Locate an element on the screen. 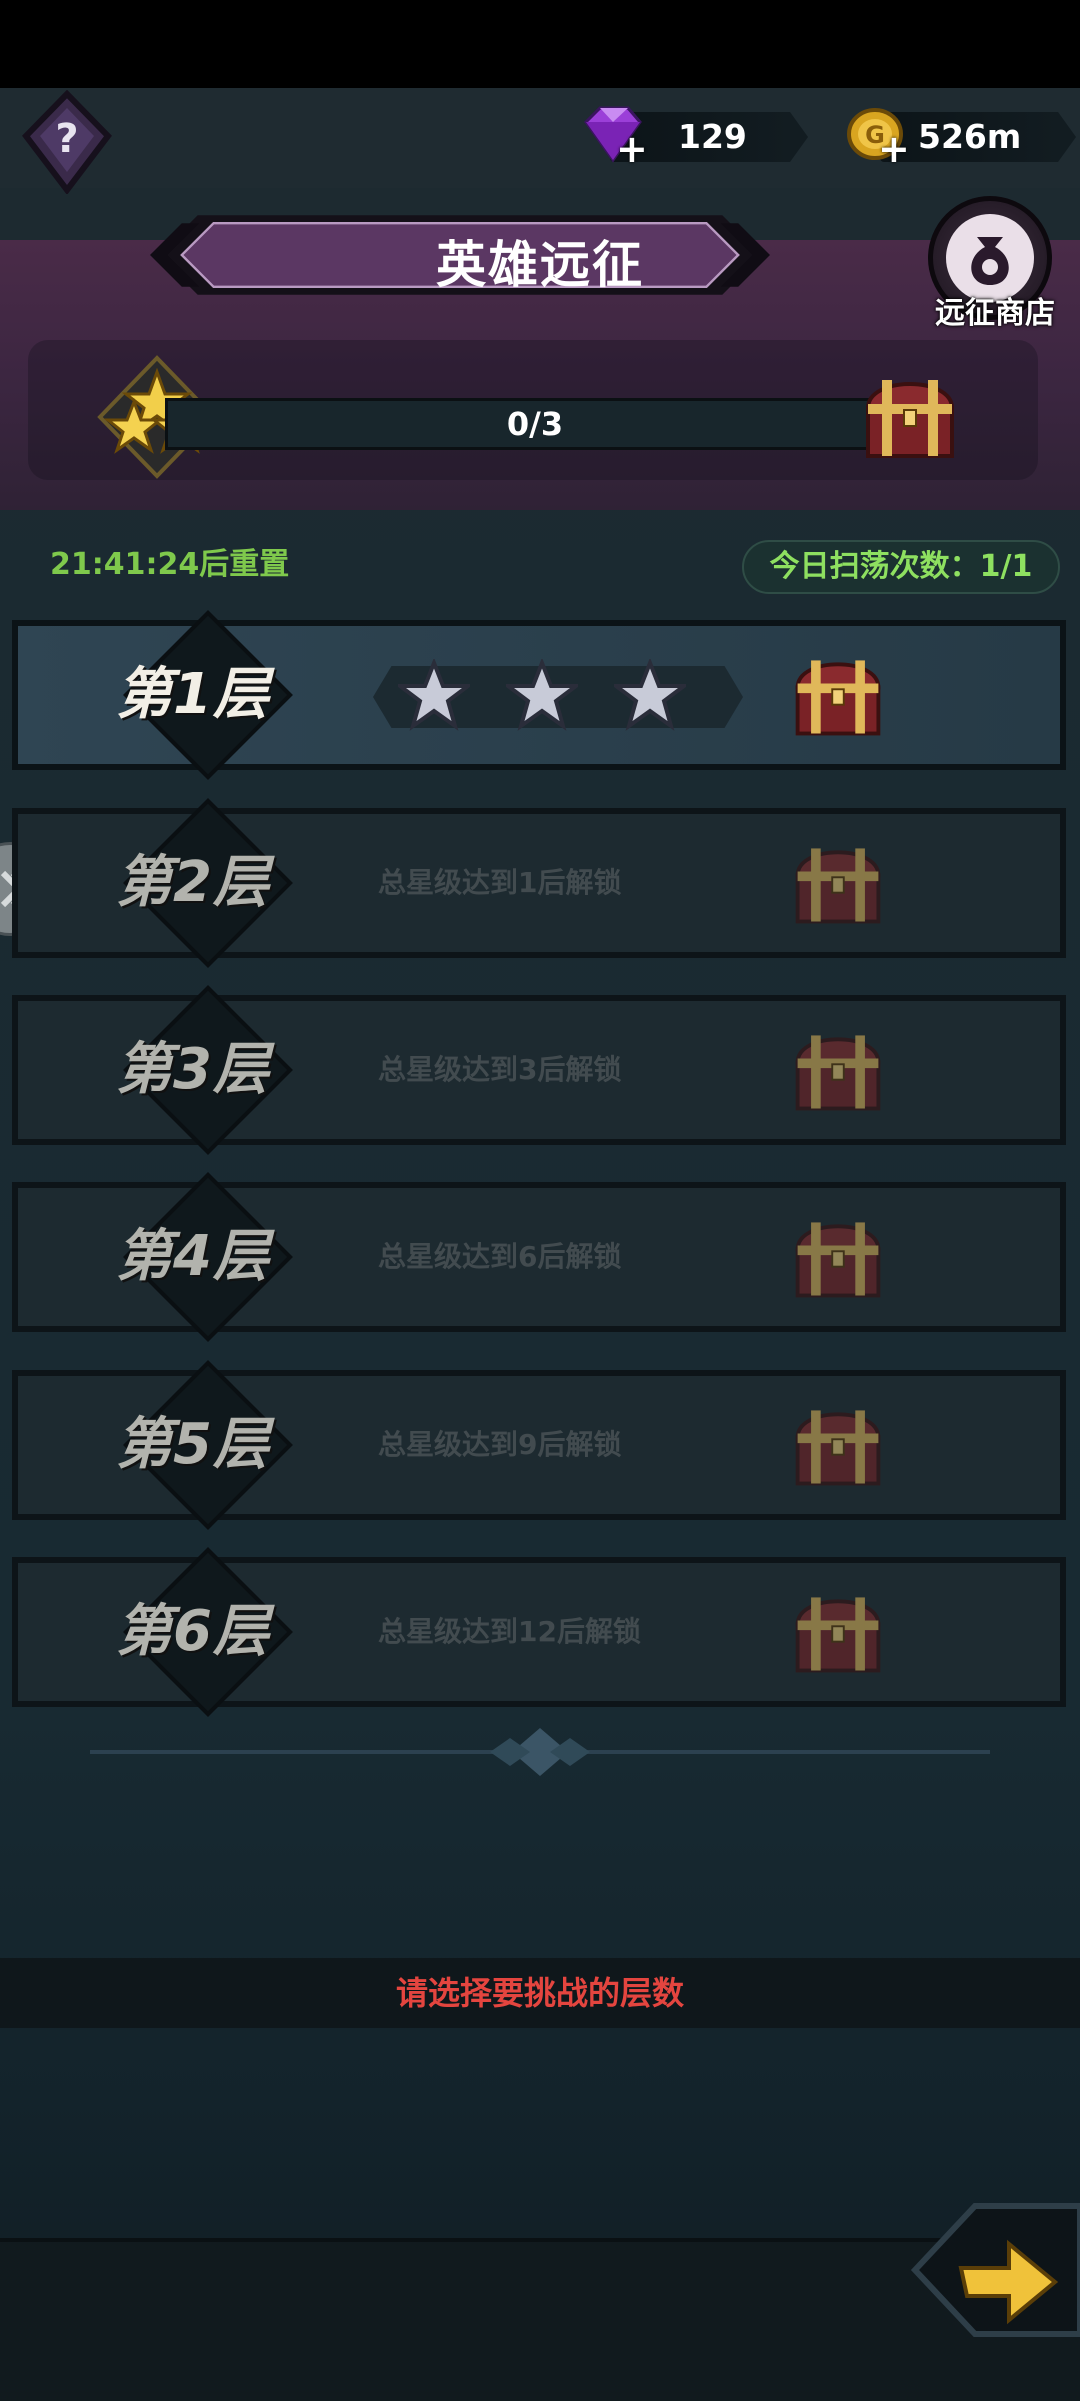 Image resolution: width=1080 pixels, height=2401 pixels. floor-row: 第4层 总星级达到6后解锁 is located at coordinates (539, 1257).